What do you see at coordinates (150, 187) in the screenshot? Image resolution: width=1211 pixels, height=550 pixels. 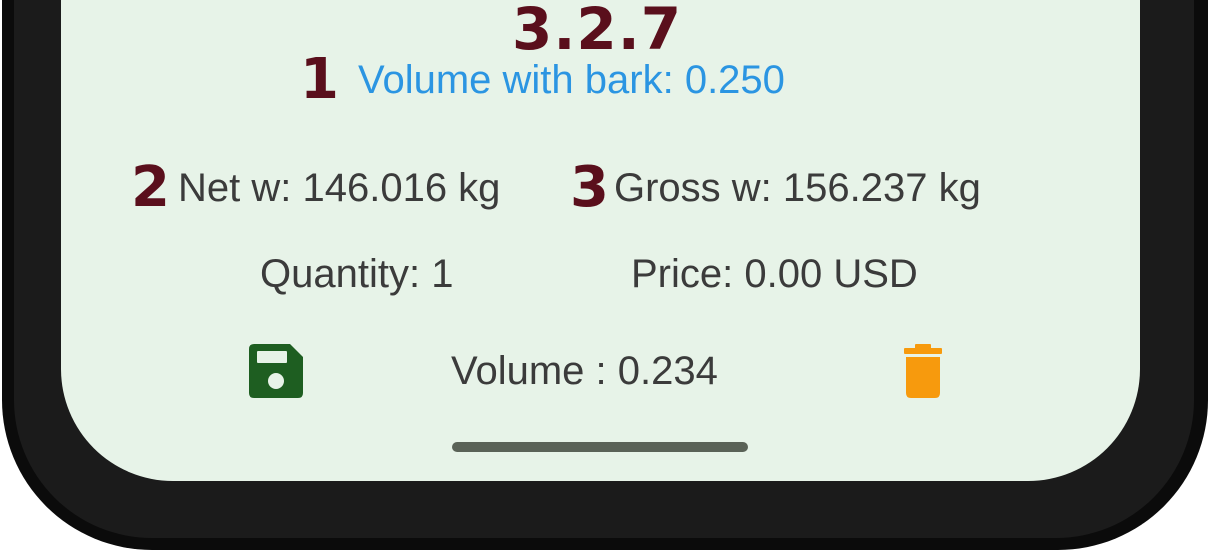 I see `annotation-marker-2: 2` at bounding box center [150, 187].